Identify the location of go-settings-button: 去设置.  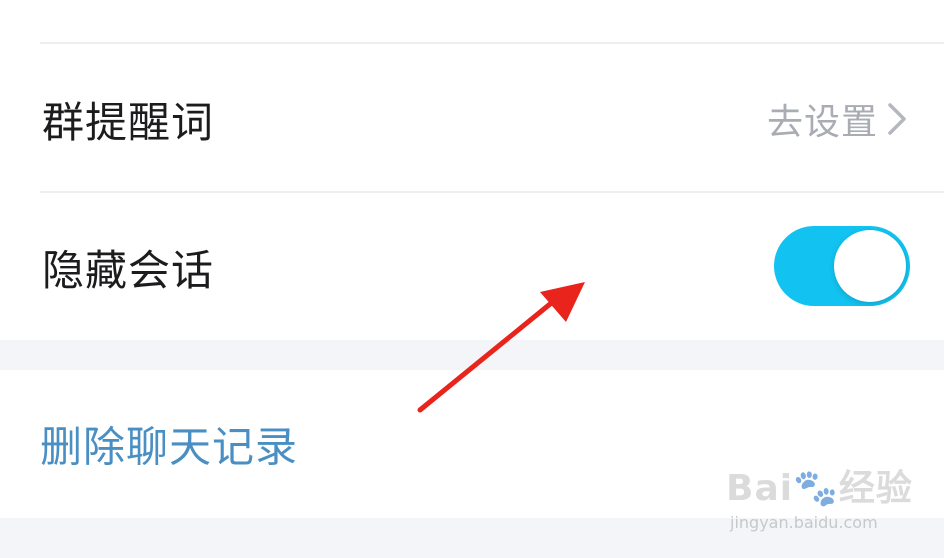
(837, 119).